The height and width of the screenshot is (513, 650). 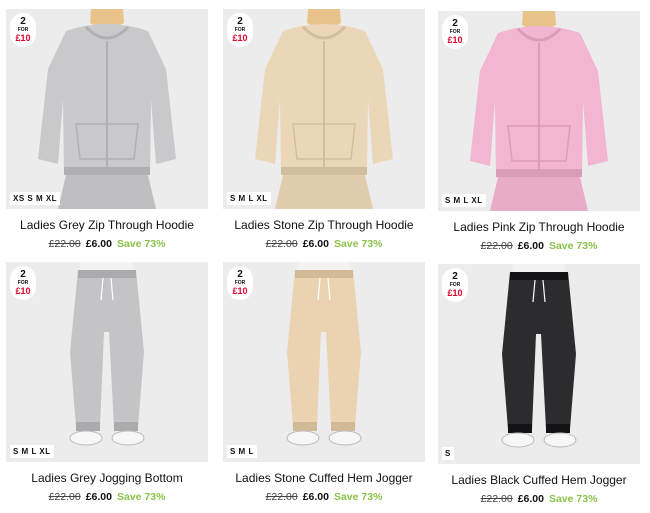 I want to click on product-title: Ladies Stone Zip Through Hoodie, so click(x=324, y=225).